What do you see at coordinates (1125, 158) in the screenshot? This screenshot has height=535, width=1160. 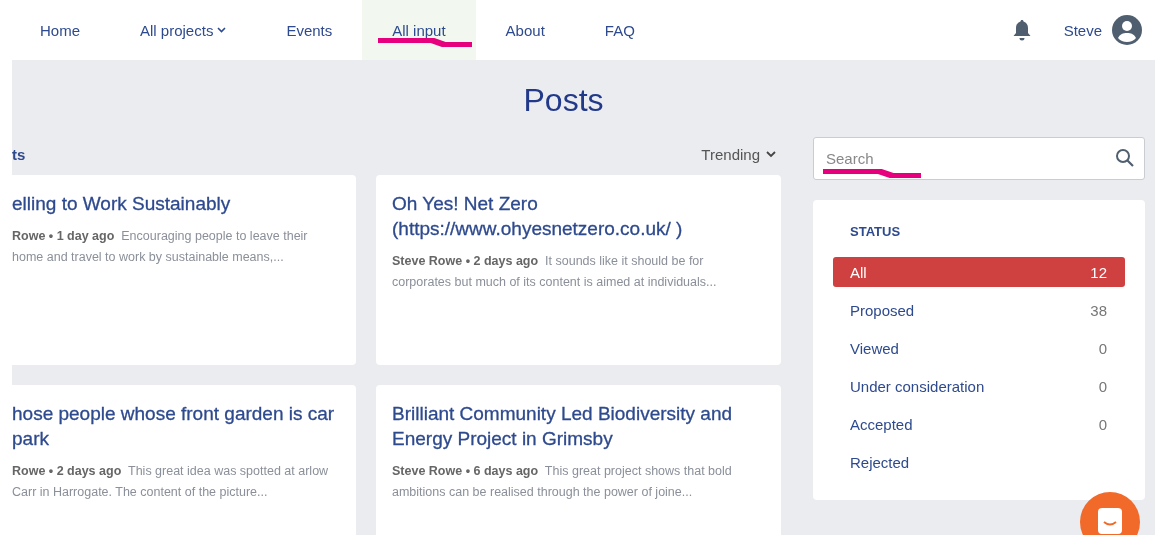 I see `search-icon` at bounding box center [1125, 158].